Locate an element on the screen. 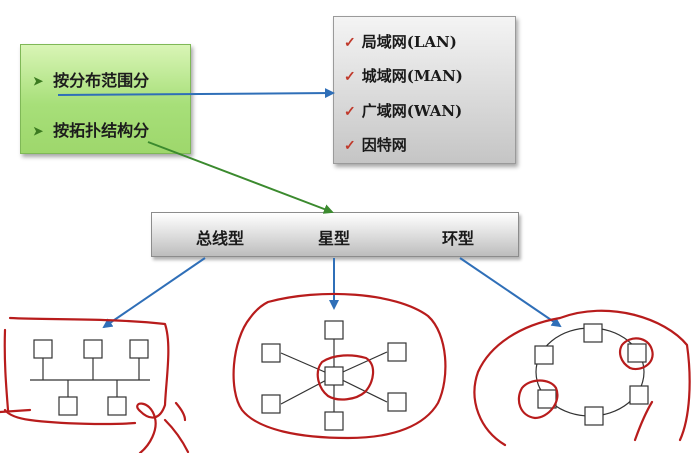 This screenshot has width=692, height=453. star-hub-node is located at coordinates (334, 376).